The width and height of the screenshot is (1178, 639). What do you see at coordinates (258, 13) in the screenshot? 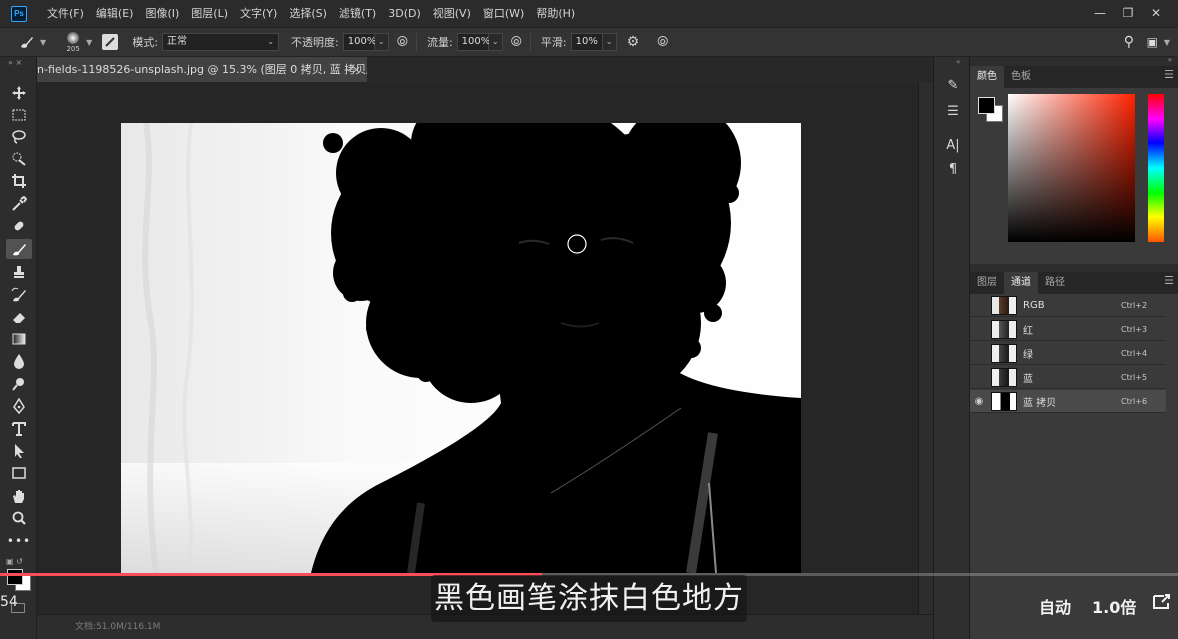
I see `menu-type: 文字(Y)` at bounding box center [258, 13].